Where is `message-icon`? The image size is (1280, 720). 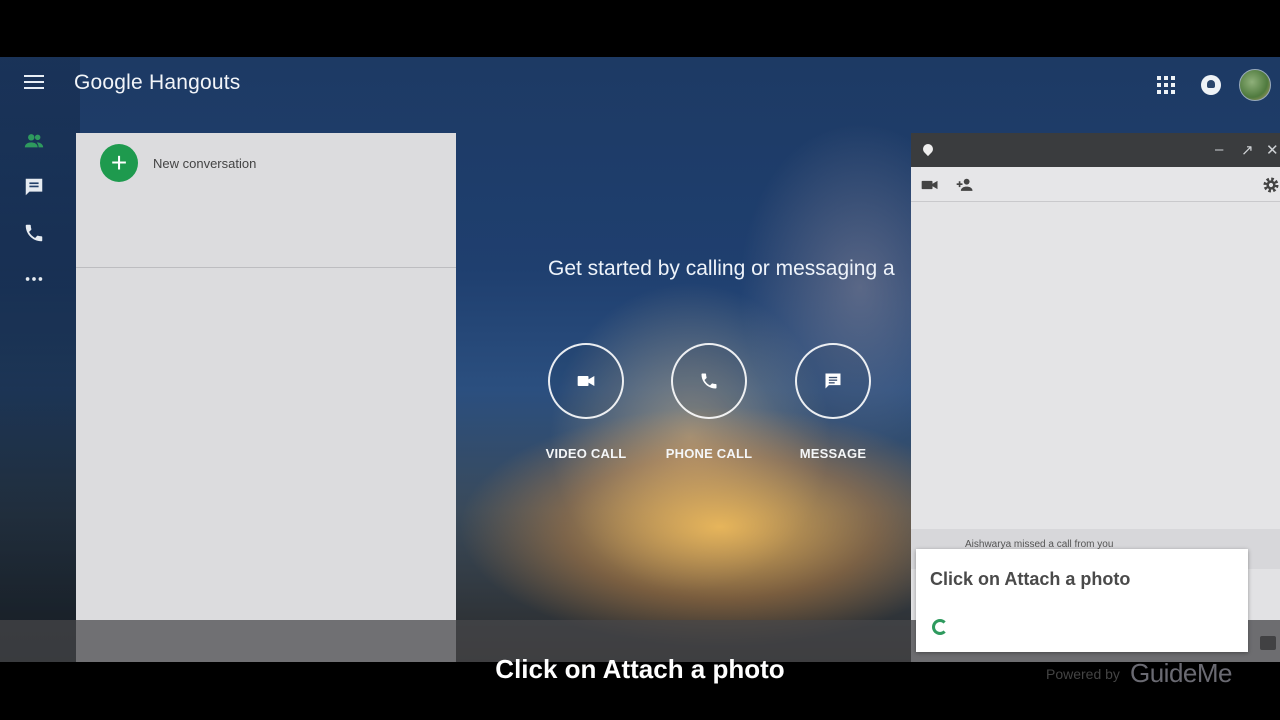 message-icon is located at coordinates (833, 381).